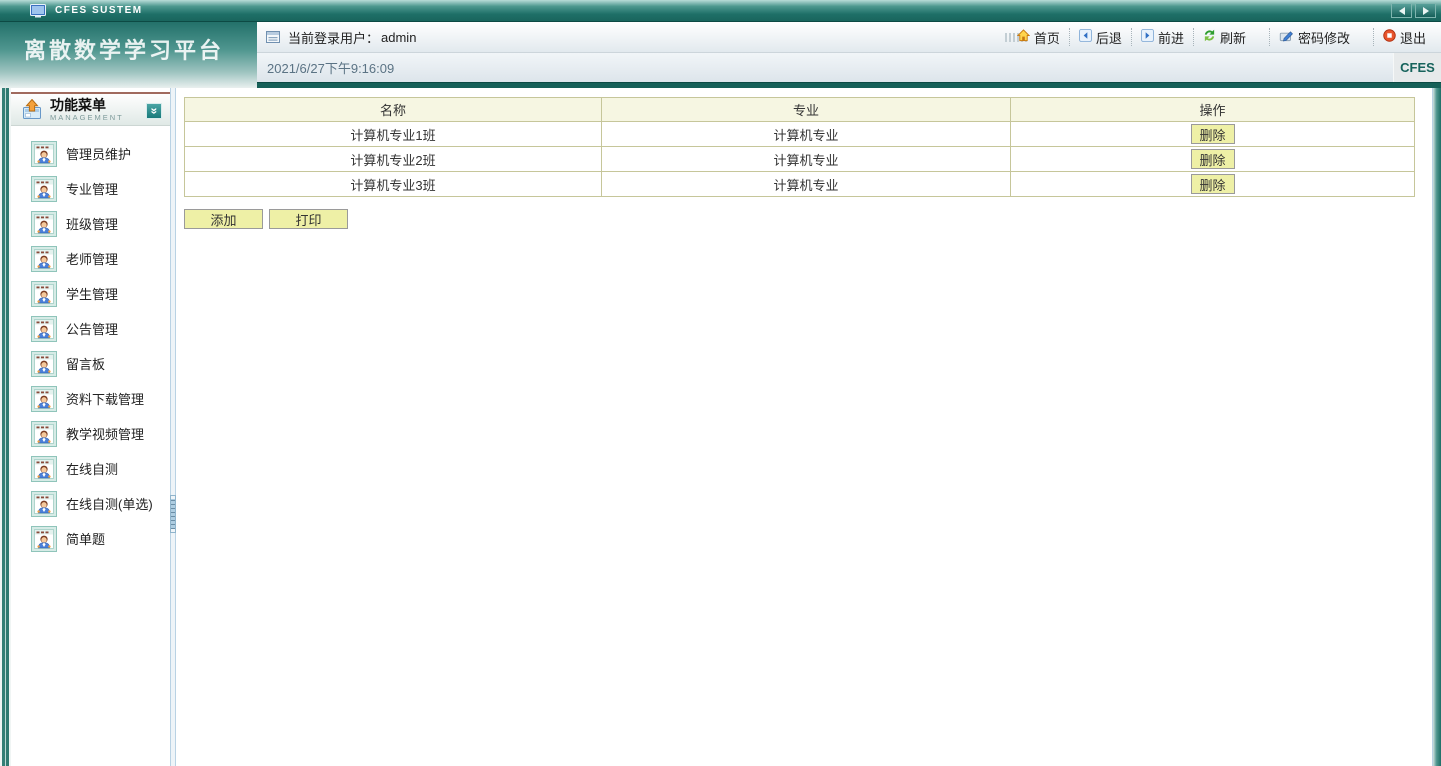 The height and width of the screenshot is (766, 1441). I want to click on sidebar-item-student-management: 学生管理, so click(90, 293).